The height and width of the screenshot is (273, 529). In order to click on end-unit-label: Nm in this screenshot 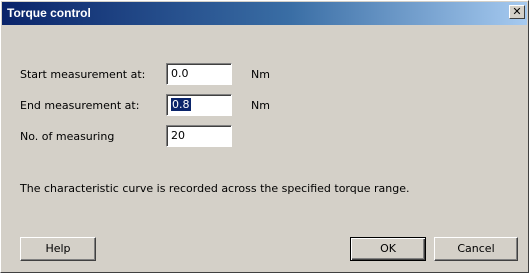, I will do `click(260, 105)`.